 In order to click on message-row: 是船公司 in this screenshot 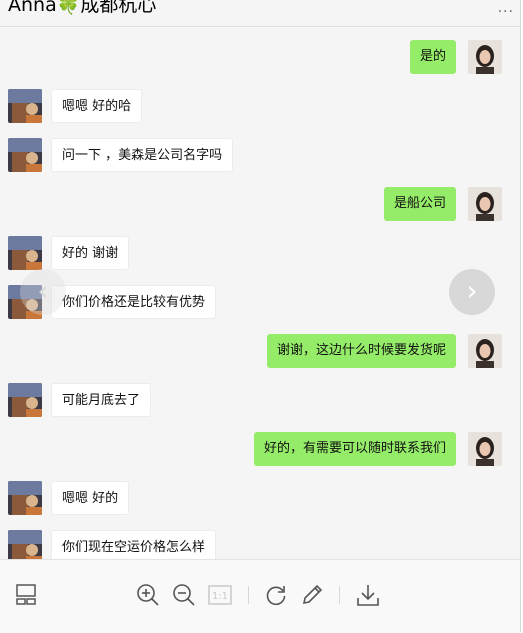, I will do `click(260, 206)`.